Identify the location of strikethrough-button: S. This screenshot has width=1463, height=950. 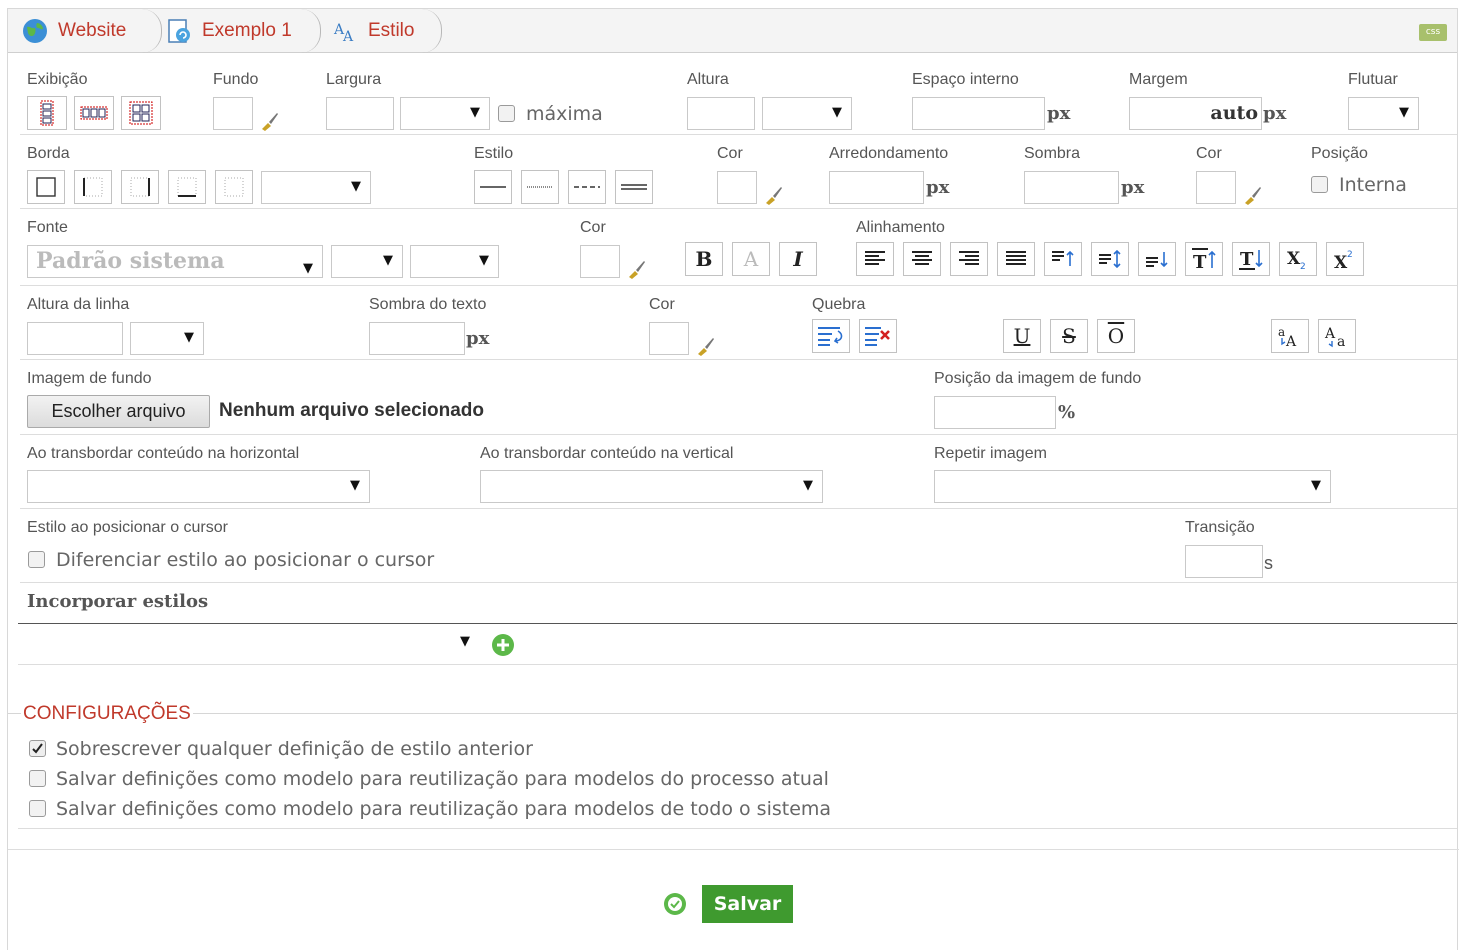
(1069, 336).